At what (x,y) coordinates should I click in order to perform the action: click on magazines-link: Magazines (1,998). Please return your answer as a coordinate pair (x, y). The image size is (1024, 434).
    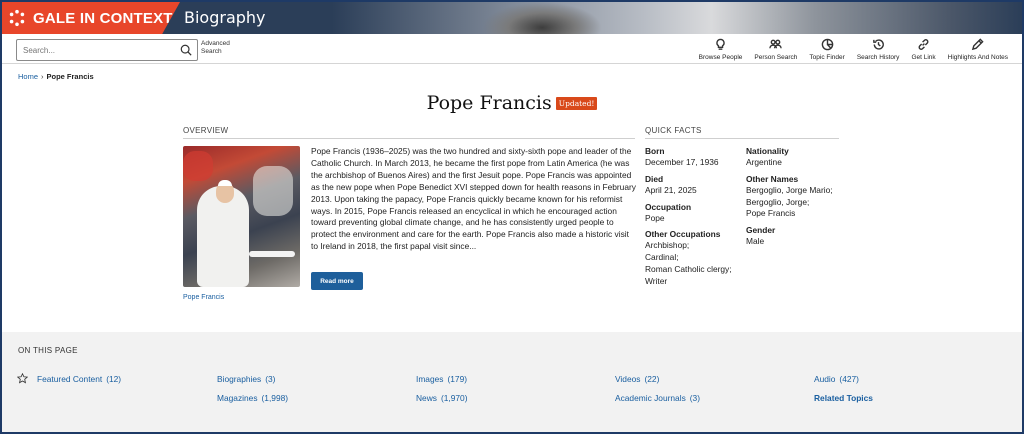
    Looking at the image, I should click on (252, 398).